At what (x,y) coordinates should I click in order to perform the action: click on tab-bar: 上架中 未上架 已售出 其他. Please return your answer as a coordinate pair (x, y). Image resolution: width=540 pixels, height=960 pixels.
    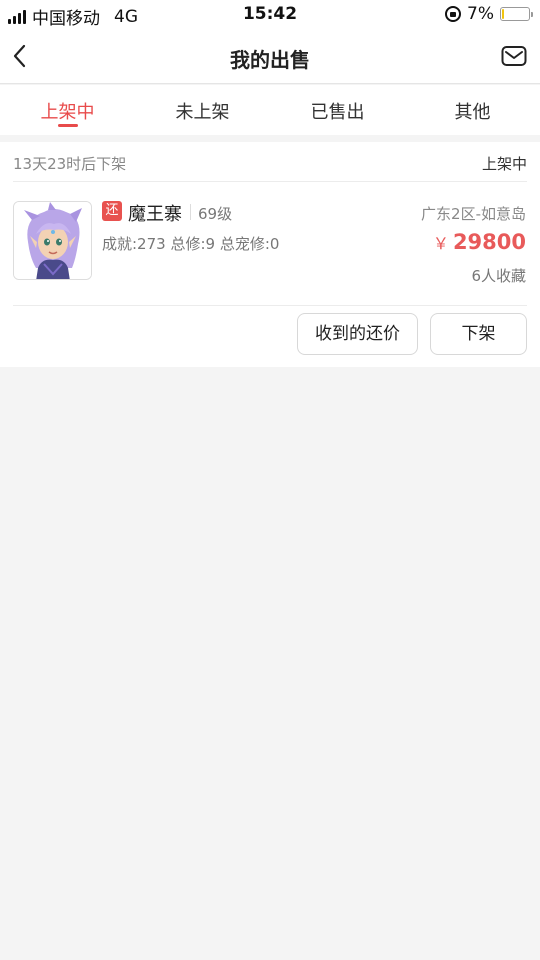
    Looking at the image, I should click on (270, 110).